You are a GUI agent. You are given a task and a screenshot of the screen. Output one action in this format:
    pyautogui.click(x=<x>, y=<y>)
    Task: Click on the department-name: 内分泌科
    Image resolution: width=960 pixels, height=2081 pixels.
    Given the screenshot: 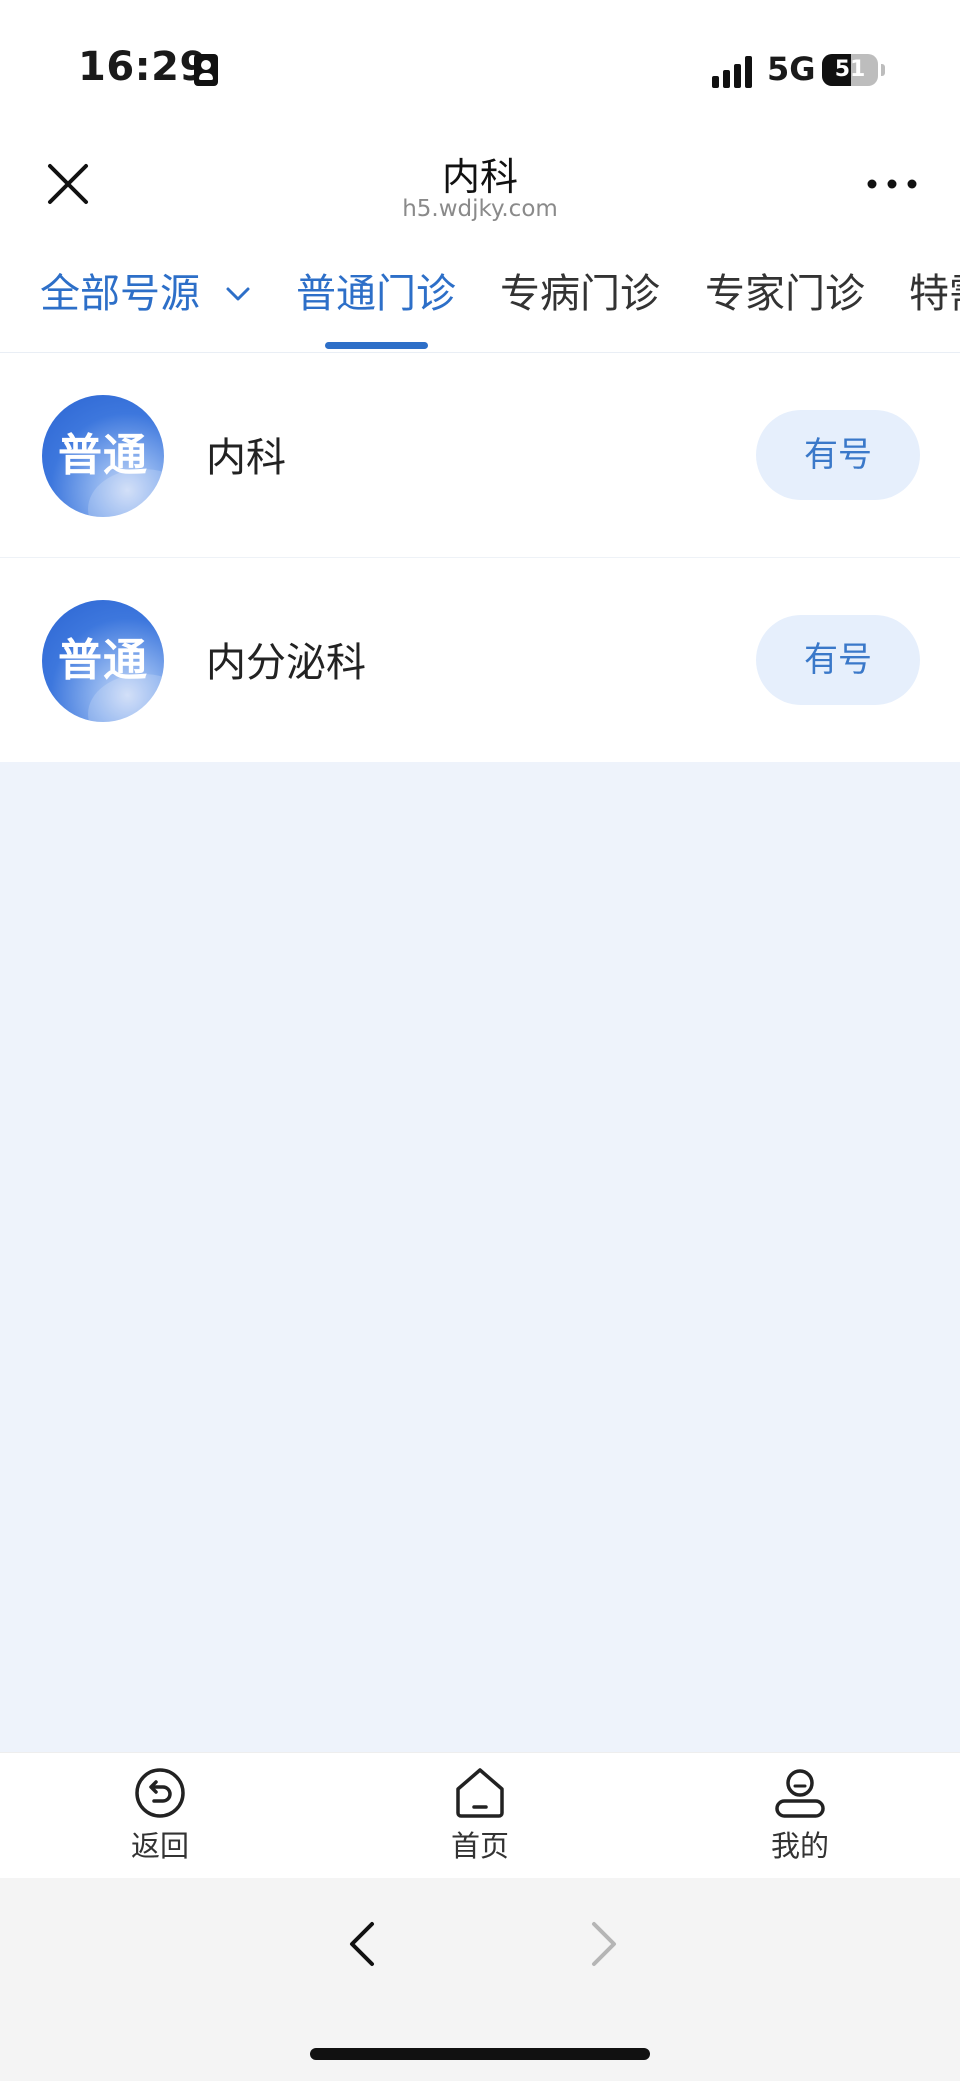 What is the action you would take?
    pyautogui.click(x=286, y=663)
    